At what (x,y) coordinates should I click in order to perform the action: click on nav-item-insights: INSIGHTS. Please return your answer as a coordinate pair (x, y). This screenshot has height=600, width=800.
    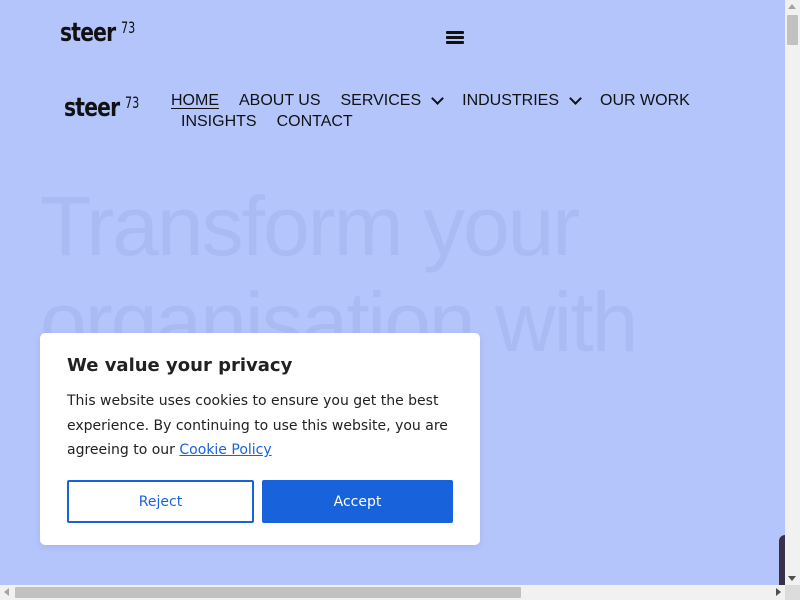
    Looking at the image, I should click on (219, 122).